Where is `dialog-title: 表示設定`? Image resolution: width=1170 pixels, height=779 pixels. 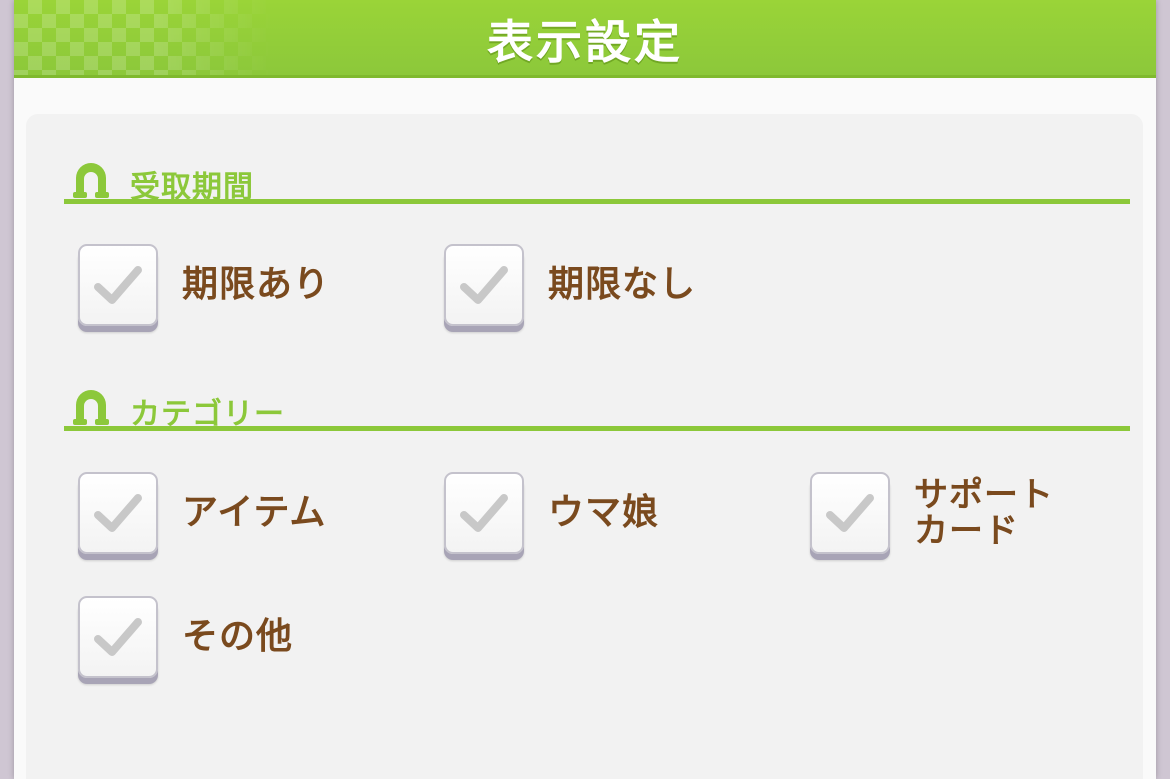
dialog-title: 表示設定 is located at coordinates (585, 42).